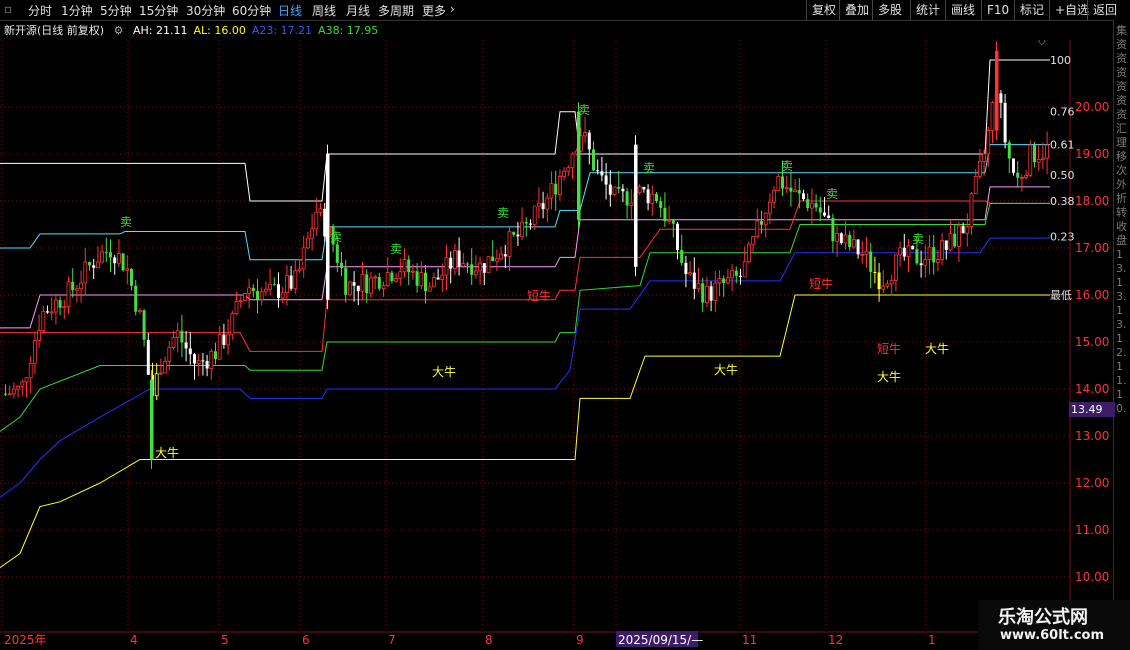 Image resolution: width=1130 pixels, height=650 pixels. What do you see at coordinates (290, 10) in the screenshot?
I see `period-tab-6: 日线` at bounding box center [290, 10].